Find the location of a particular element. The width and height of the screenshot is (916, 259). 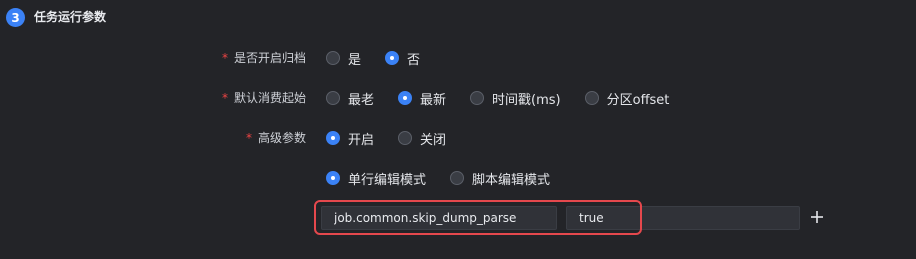

add-param-button is located at coordinates (817, 217).